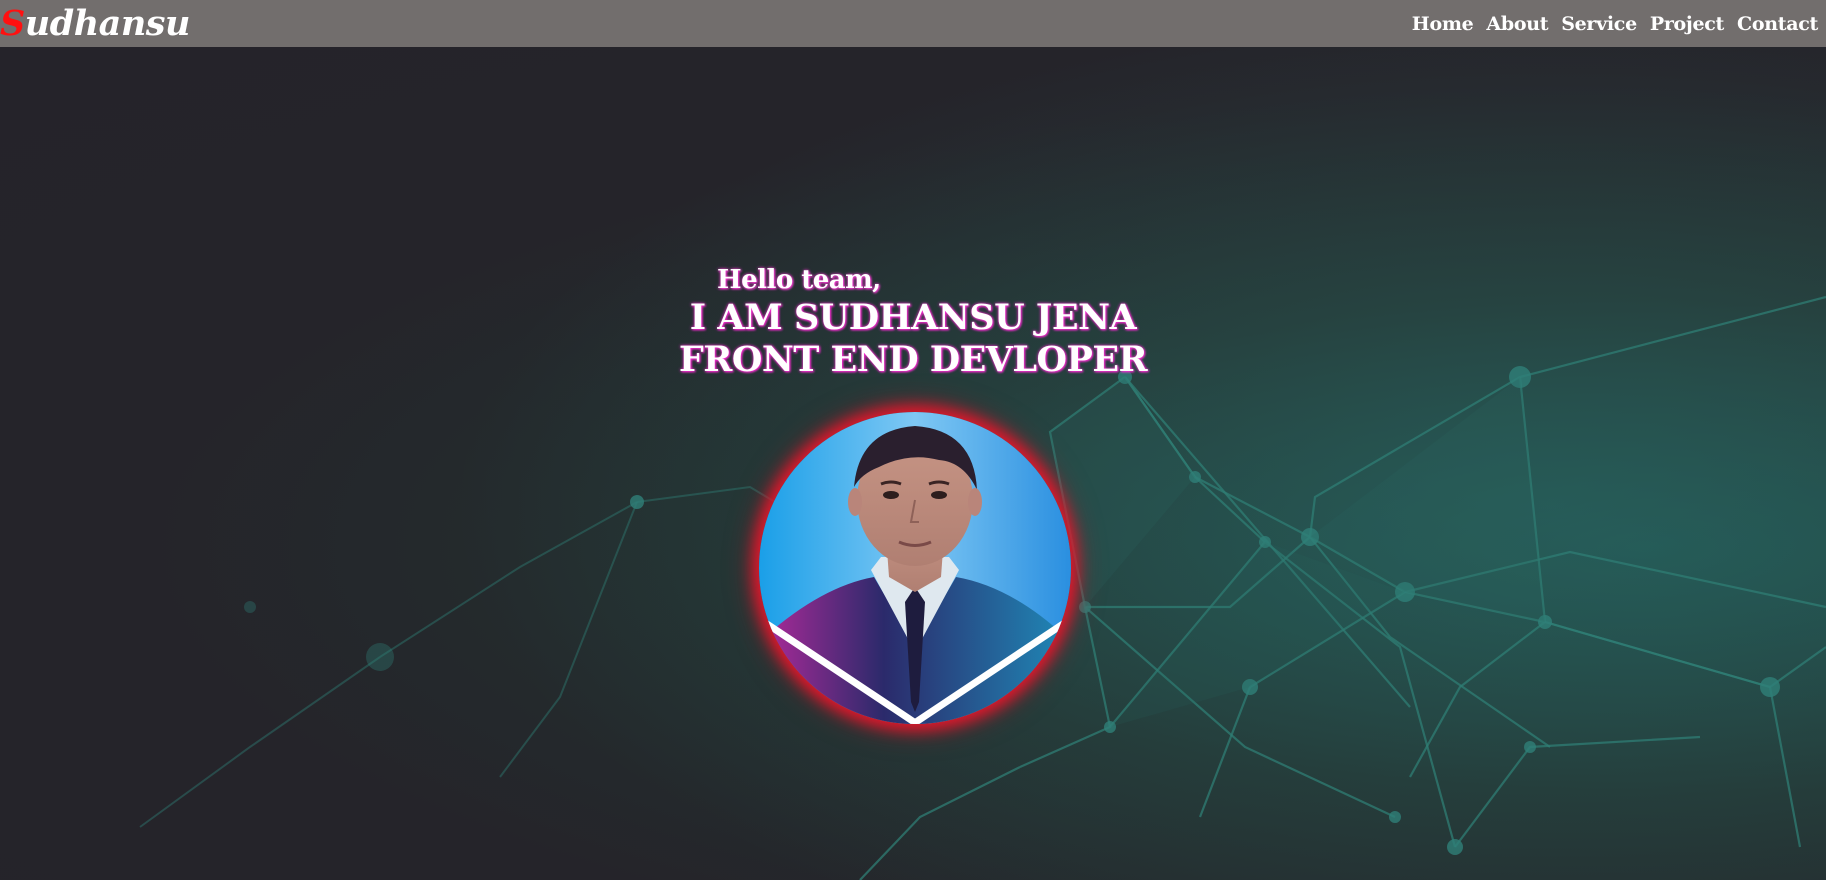 This screenshot has height=882, width=1826. Describe the element at coordinates (1517, 24) in the screenshot. I see `nav-link-about: About` at that location.